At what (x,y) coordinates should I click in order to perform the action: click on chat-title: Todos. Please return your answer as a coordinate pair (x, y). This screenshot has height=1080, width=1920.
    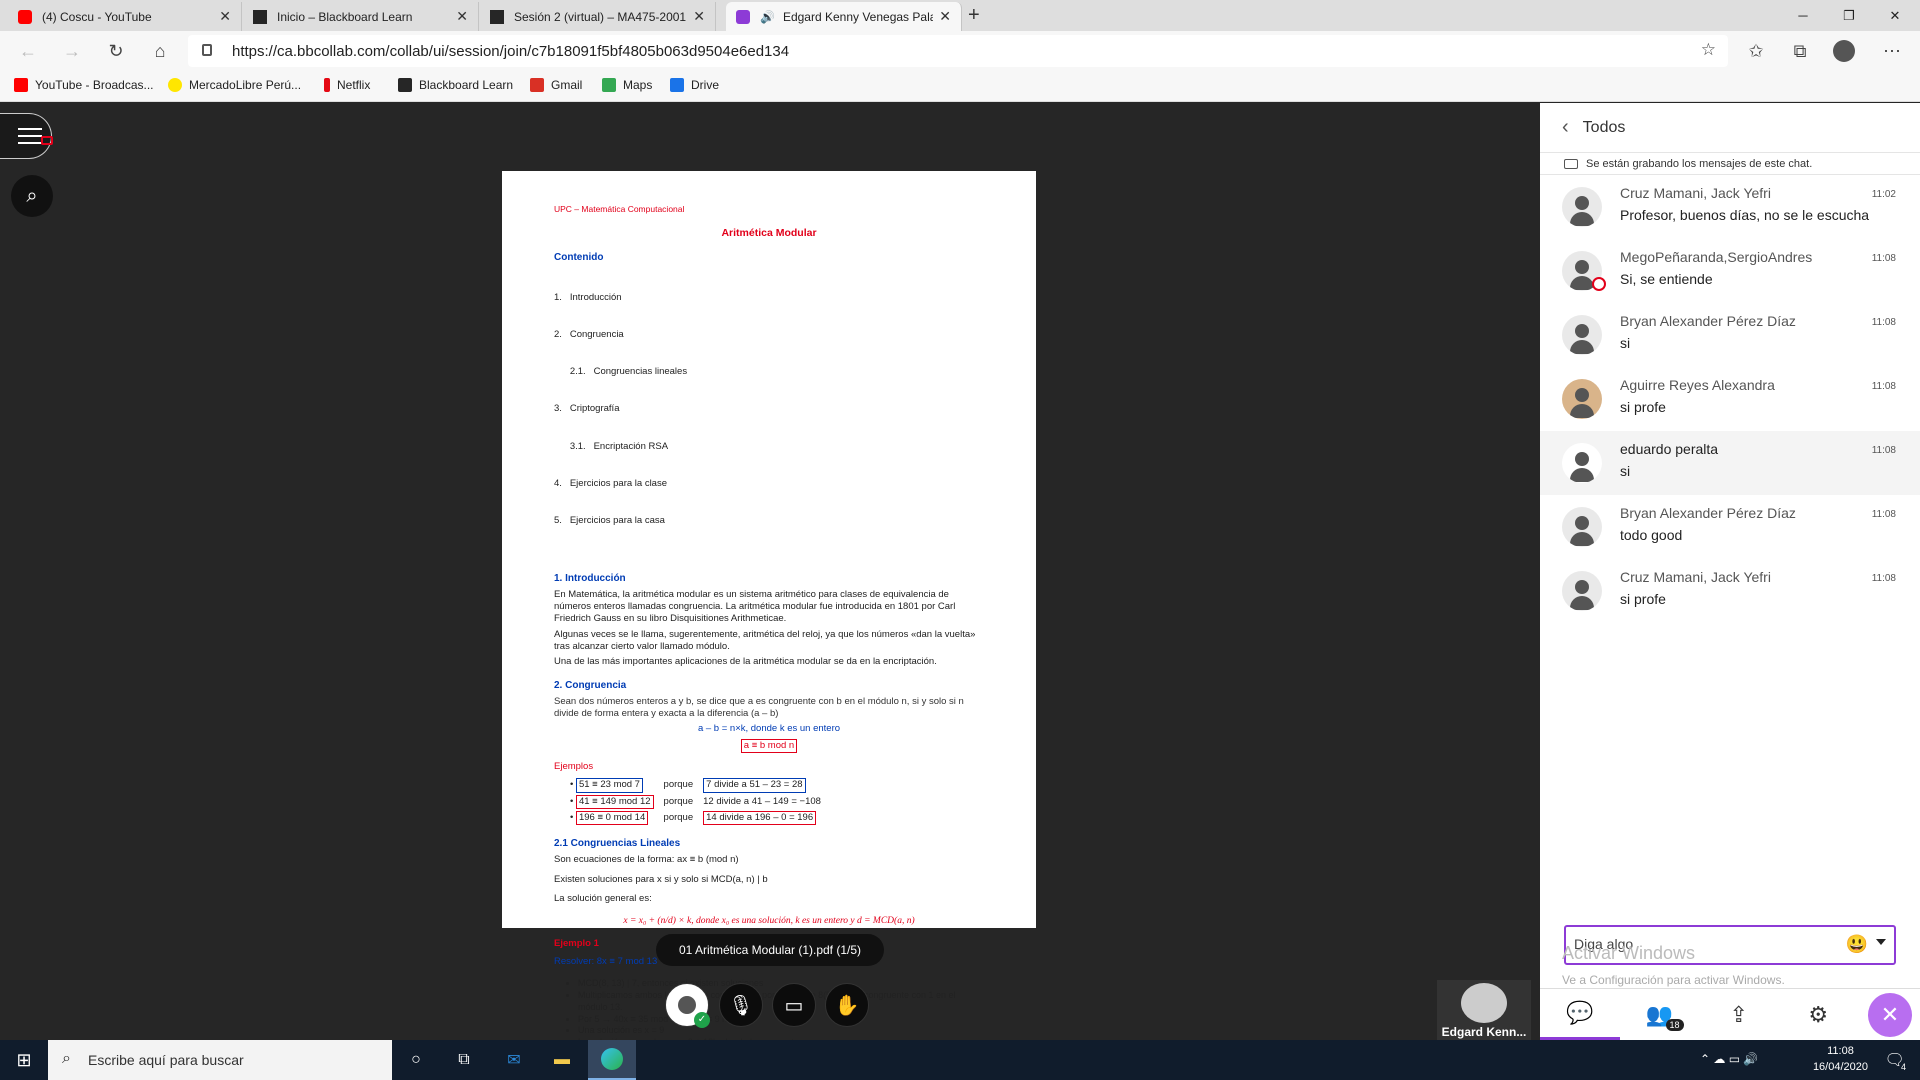
    Looking at the image, I should click on (1604, 127).